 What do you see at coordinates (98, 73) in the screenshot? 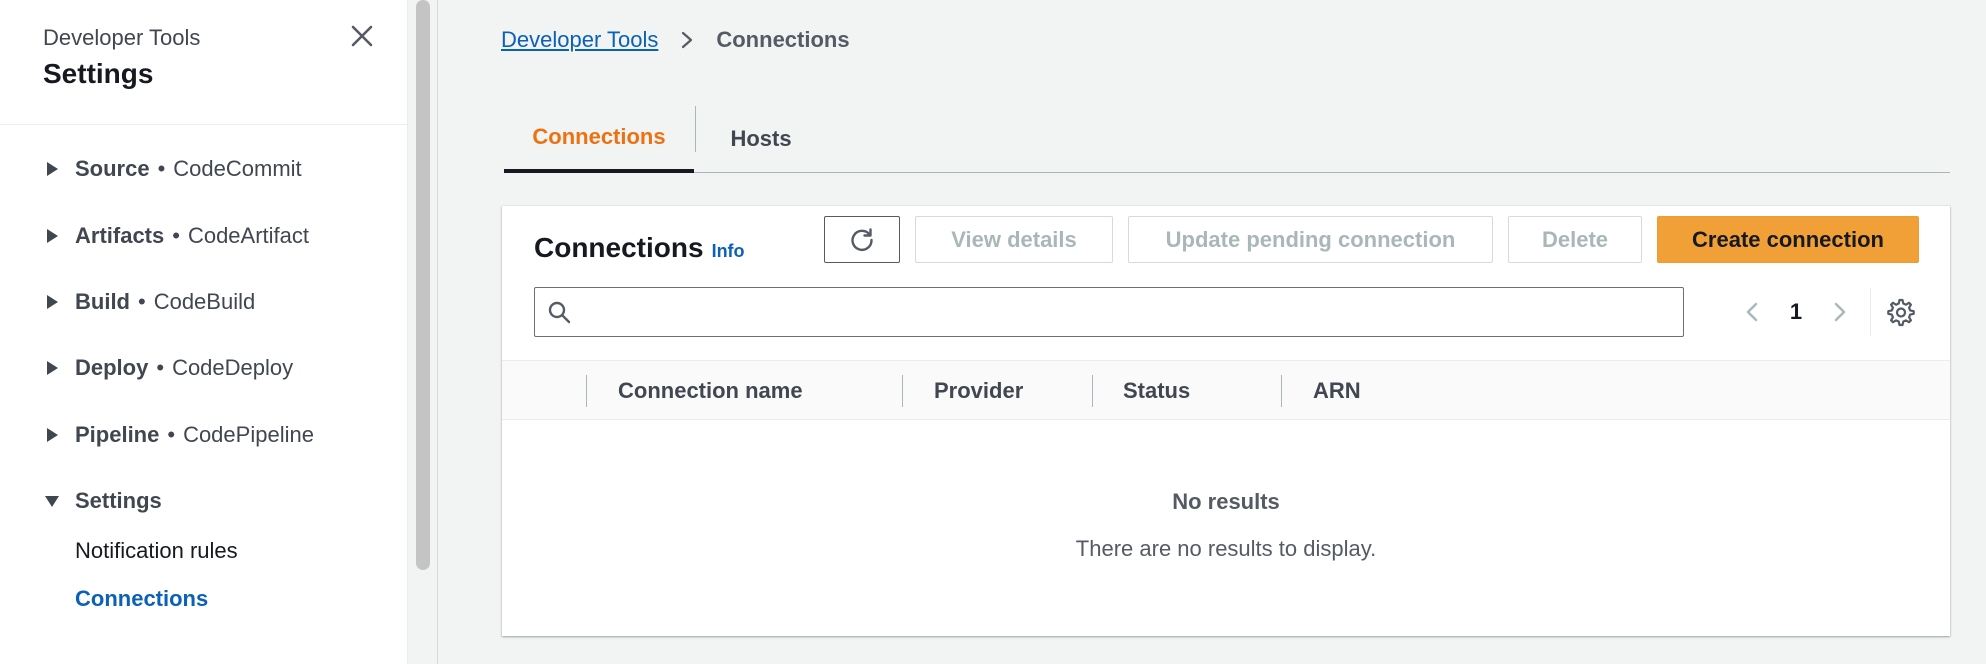
I see `sidebar-title: Settings` at bounding box center [98, 73].